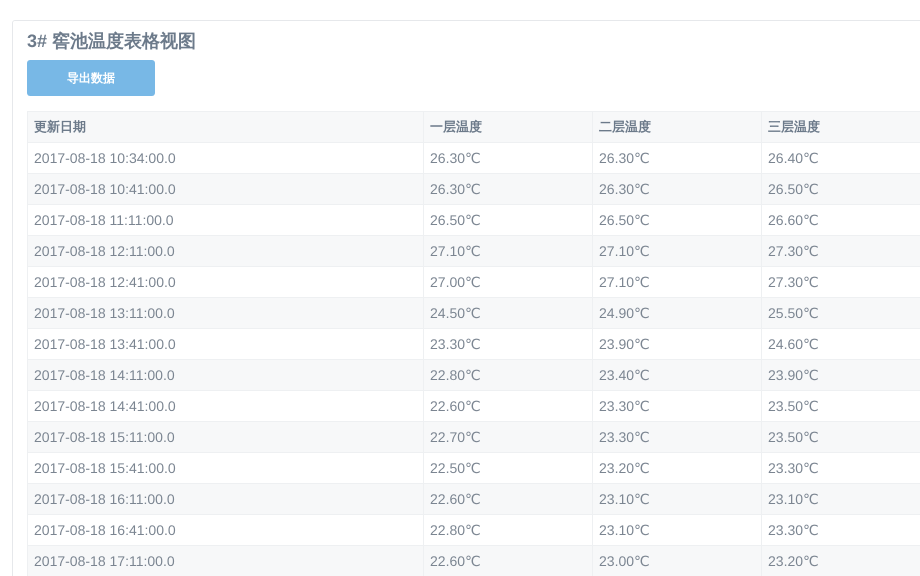 The height and width of the screenshot is (576, 920). I want to click on table-cell: 24.50℃, so click(508, 313).